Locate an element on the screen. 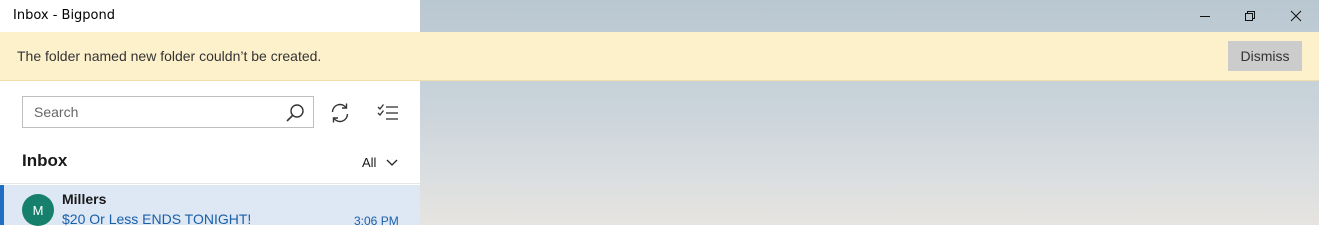  window-title: Inbox - Bigpond is located at coordinates (64, 15).